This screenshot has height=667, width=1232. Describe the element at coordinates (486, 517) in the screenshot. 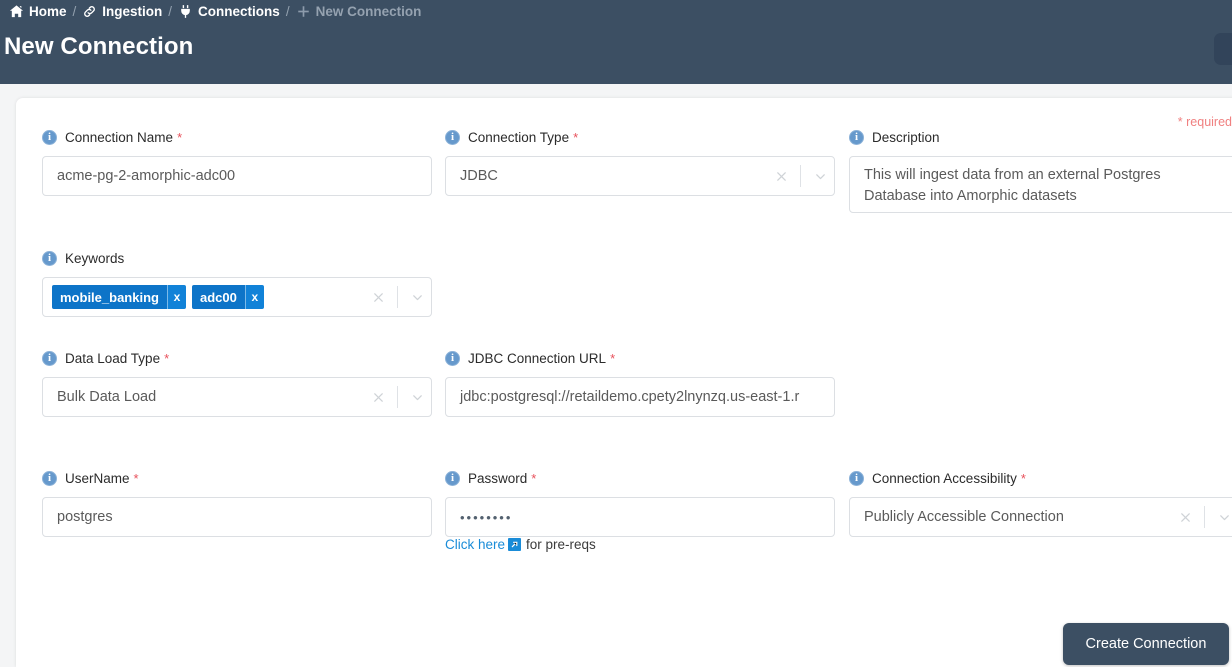

I see `input-value: ••••••••` at that location.